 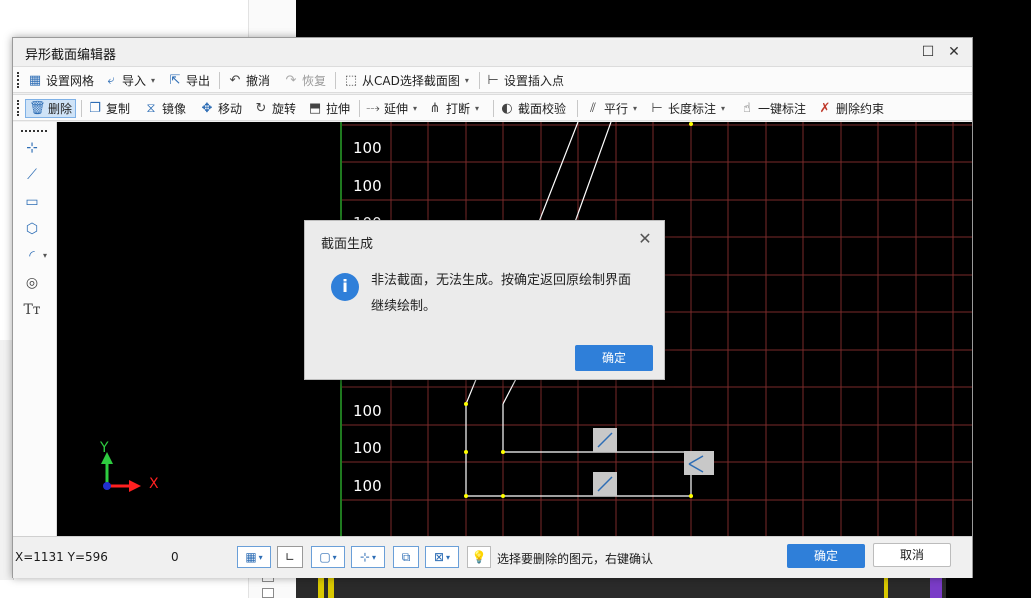 What do you see at coordinates (104, 448) in the screenshot?
I see `axis-y-label: Y` at bounding box center [104, 448].